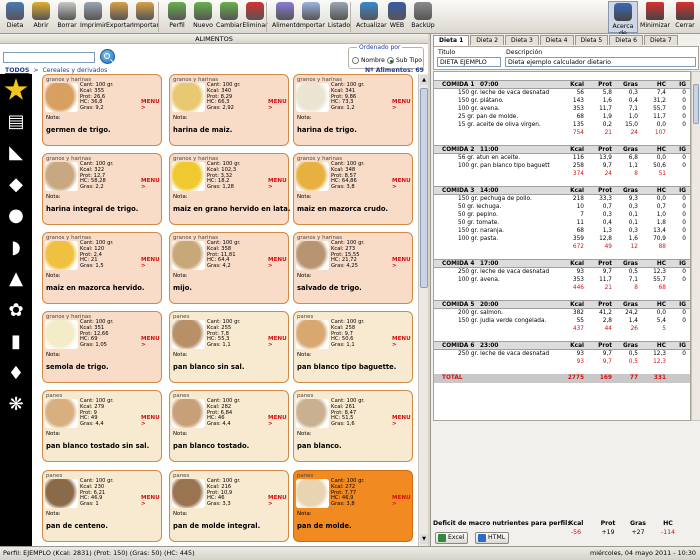 Image resolution: width=700 pixels, height=560 pixels. Describe the element at coordinates (390, 60) in the screenshot. I see `radio-subtipo` at that location.